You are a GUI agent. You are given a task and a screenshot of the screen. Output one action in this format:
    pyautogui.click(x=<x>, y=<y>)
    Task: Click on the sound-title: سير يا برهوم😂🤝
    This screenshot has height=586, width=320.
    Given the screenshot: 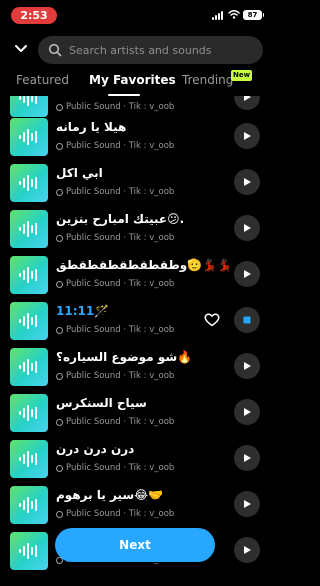 What is the action you would take?
    pyautogui.click(x=110, y=495)
    